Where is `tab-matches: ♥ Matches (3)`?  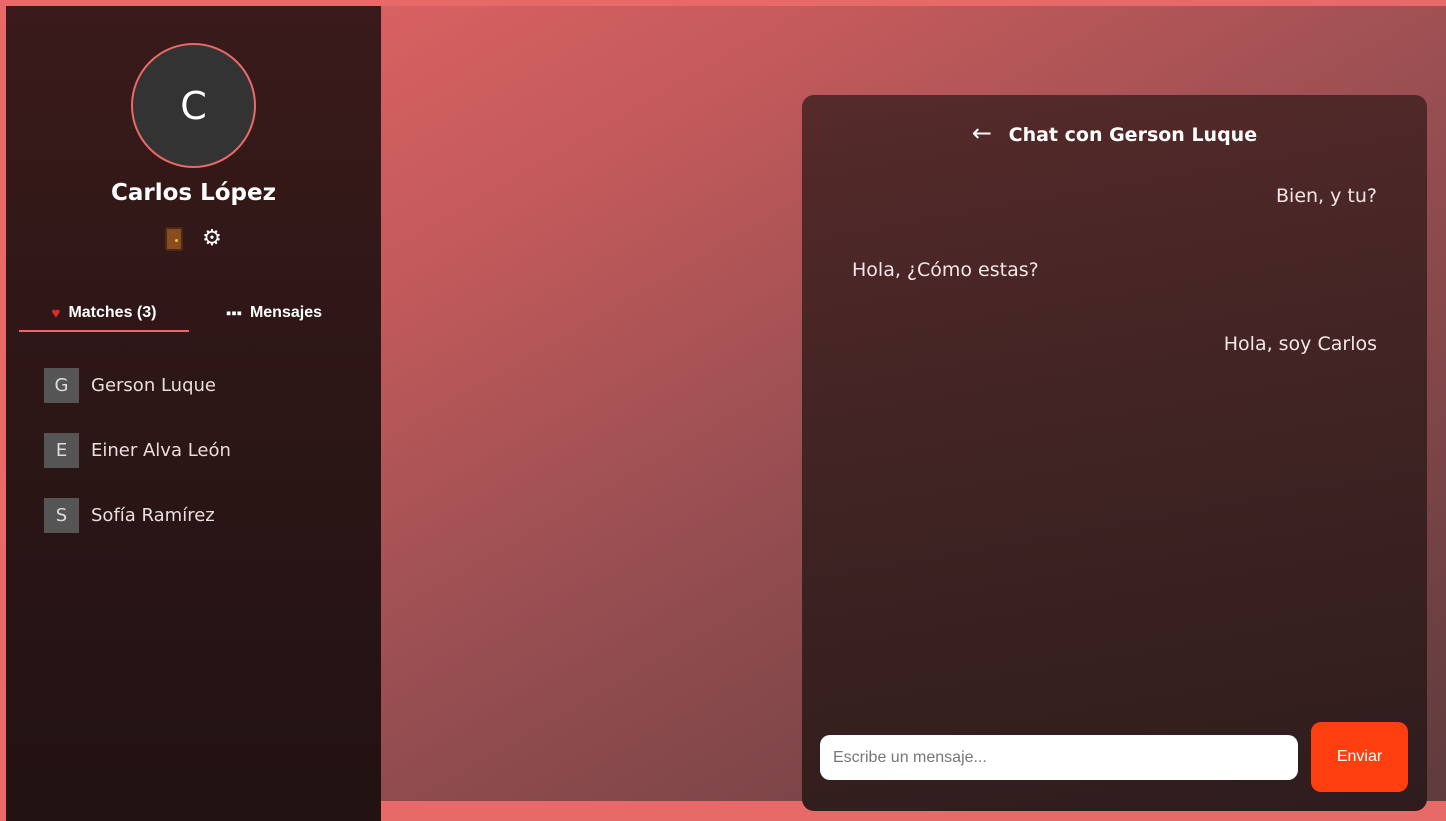
tab-matches: ♥ Matches (3) is located at coordinates (104, 314).